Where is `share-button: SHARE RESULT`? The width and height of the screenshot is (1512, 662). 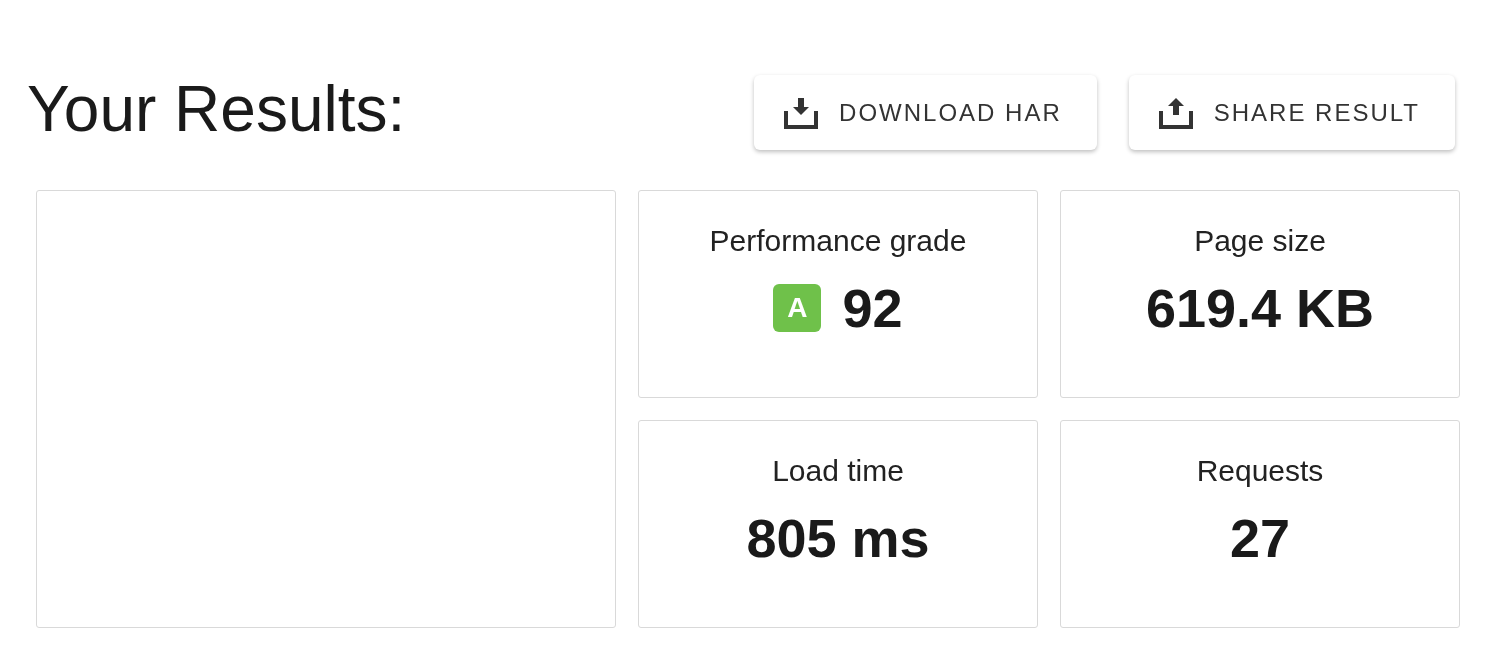 share-button: SHARE RESULT is located at coordinates (1291, 112).